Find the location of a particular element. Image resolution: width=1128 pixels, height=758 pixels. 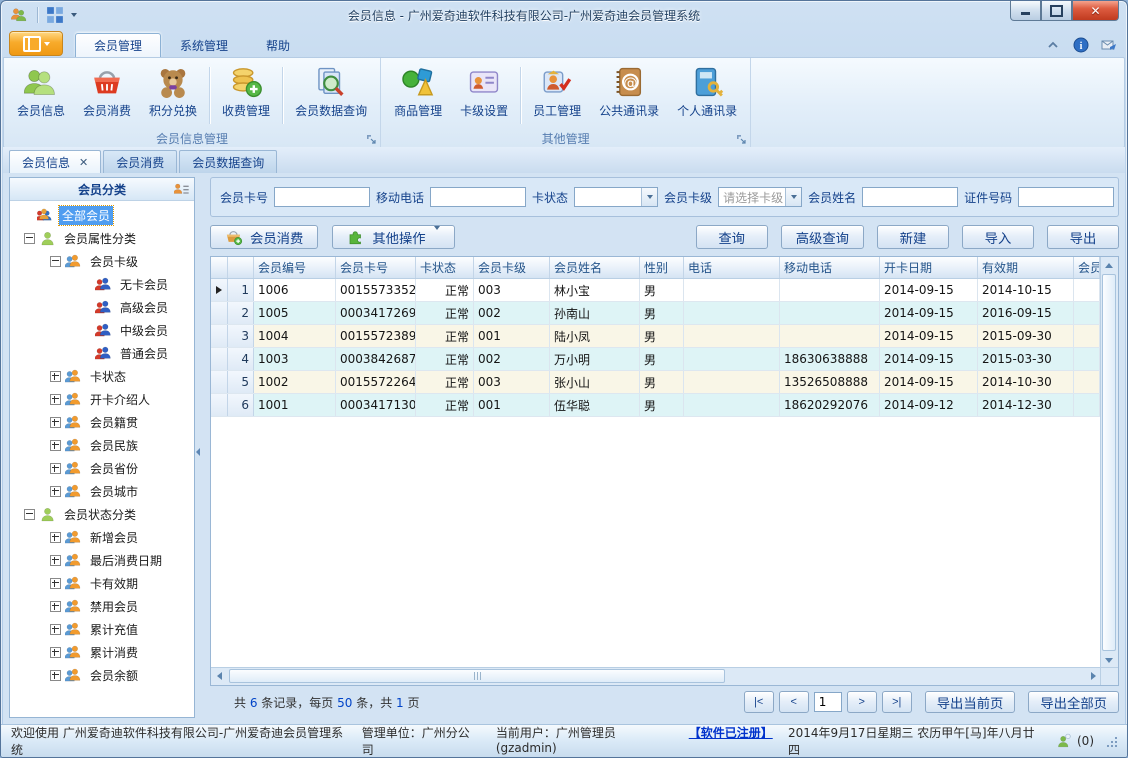

tree-item-全部会员: 全部会员 is located at coordinates (102, 215).